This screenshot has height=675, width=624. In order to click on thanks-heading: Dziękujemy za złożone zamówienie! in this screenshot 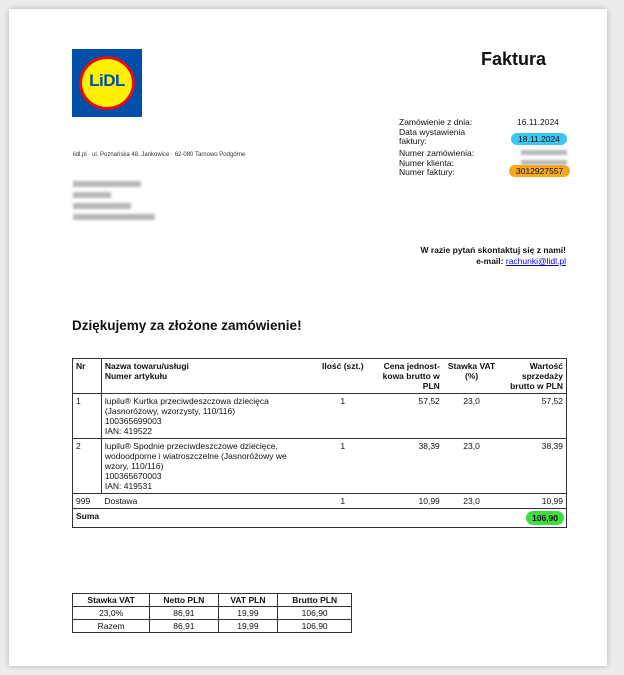, I will do `click(187, 325)`.